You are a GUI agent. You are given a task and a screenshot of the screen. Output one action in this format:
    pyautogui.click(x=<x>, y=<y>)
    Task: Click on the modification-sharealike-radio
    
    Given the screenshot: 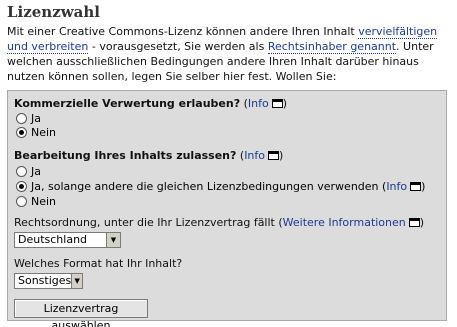 What is the action you would take?
    pyautogui.click(x=21, y=186)
    